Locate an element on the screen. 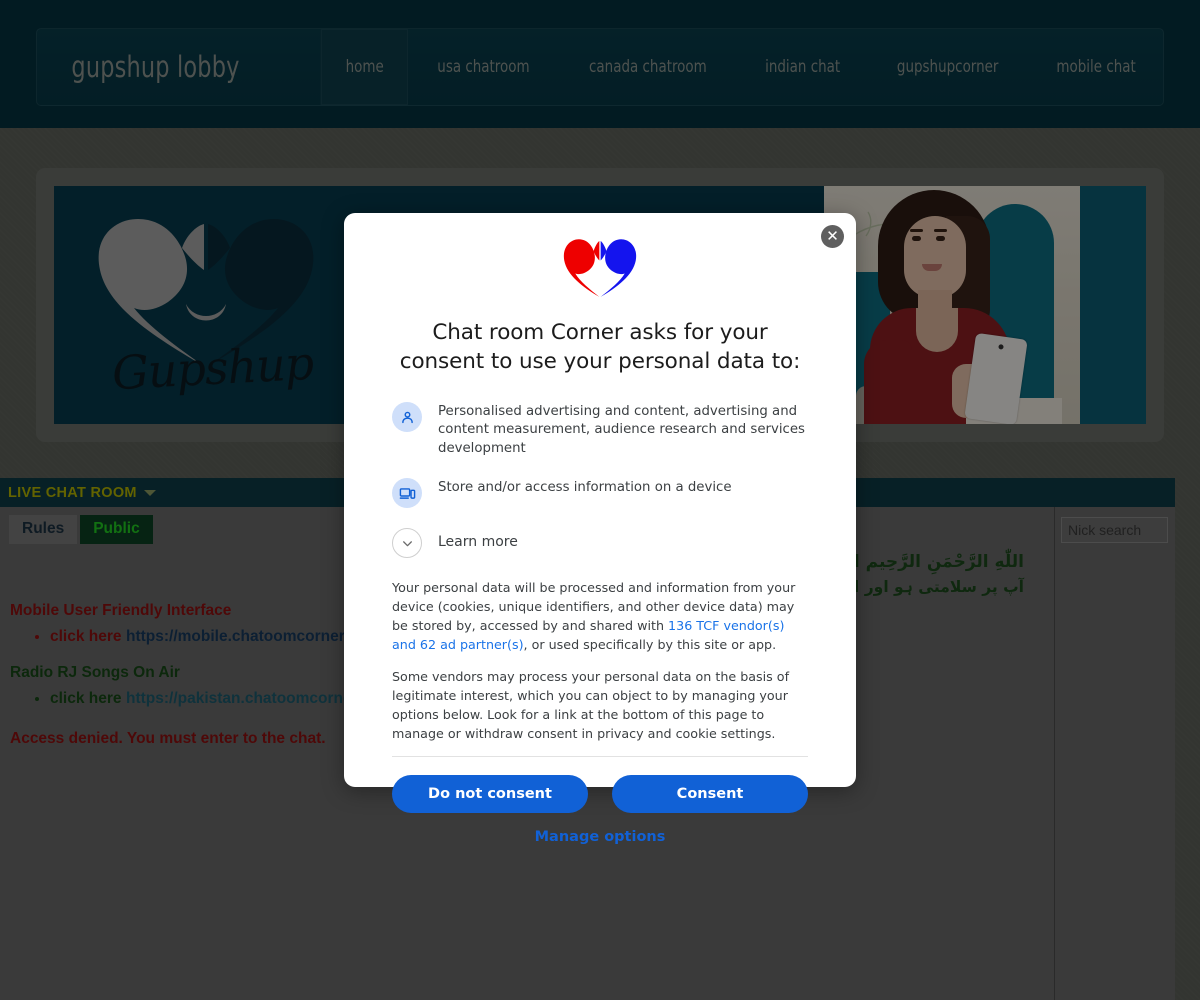 The width and height of the screenshot is (1200, 1000). person-icon is located at coordinates (407, 417).